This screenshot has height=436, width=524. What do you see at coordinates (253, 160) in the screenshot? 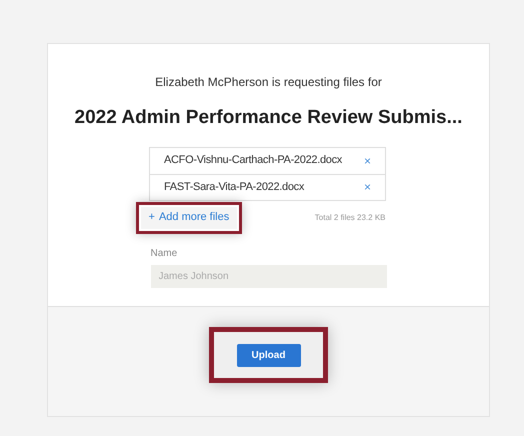
I see `file-name: ACFO-Vishnu-Carthach-PA-2022.docx` at bounding box center [253, 160].